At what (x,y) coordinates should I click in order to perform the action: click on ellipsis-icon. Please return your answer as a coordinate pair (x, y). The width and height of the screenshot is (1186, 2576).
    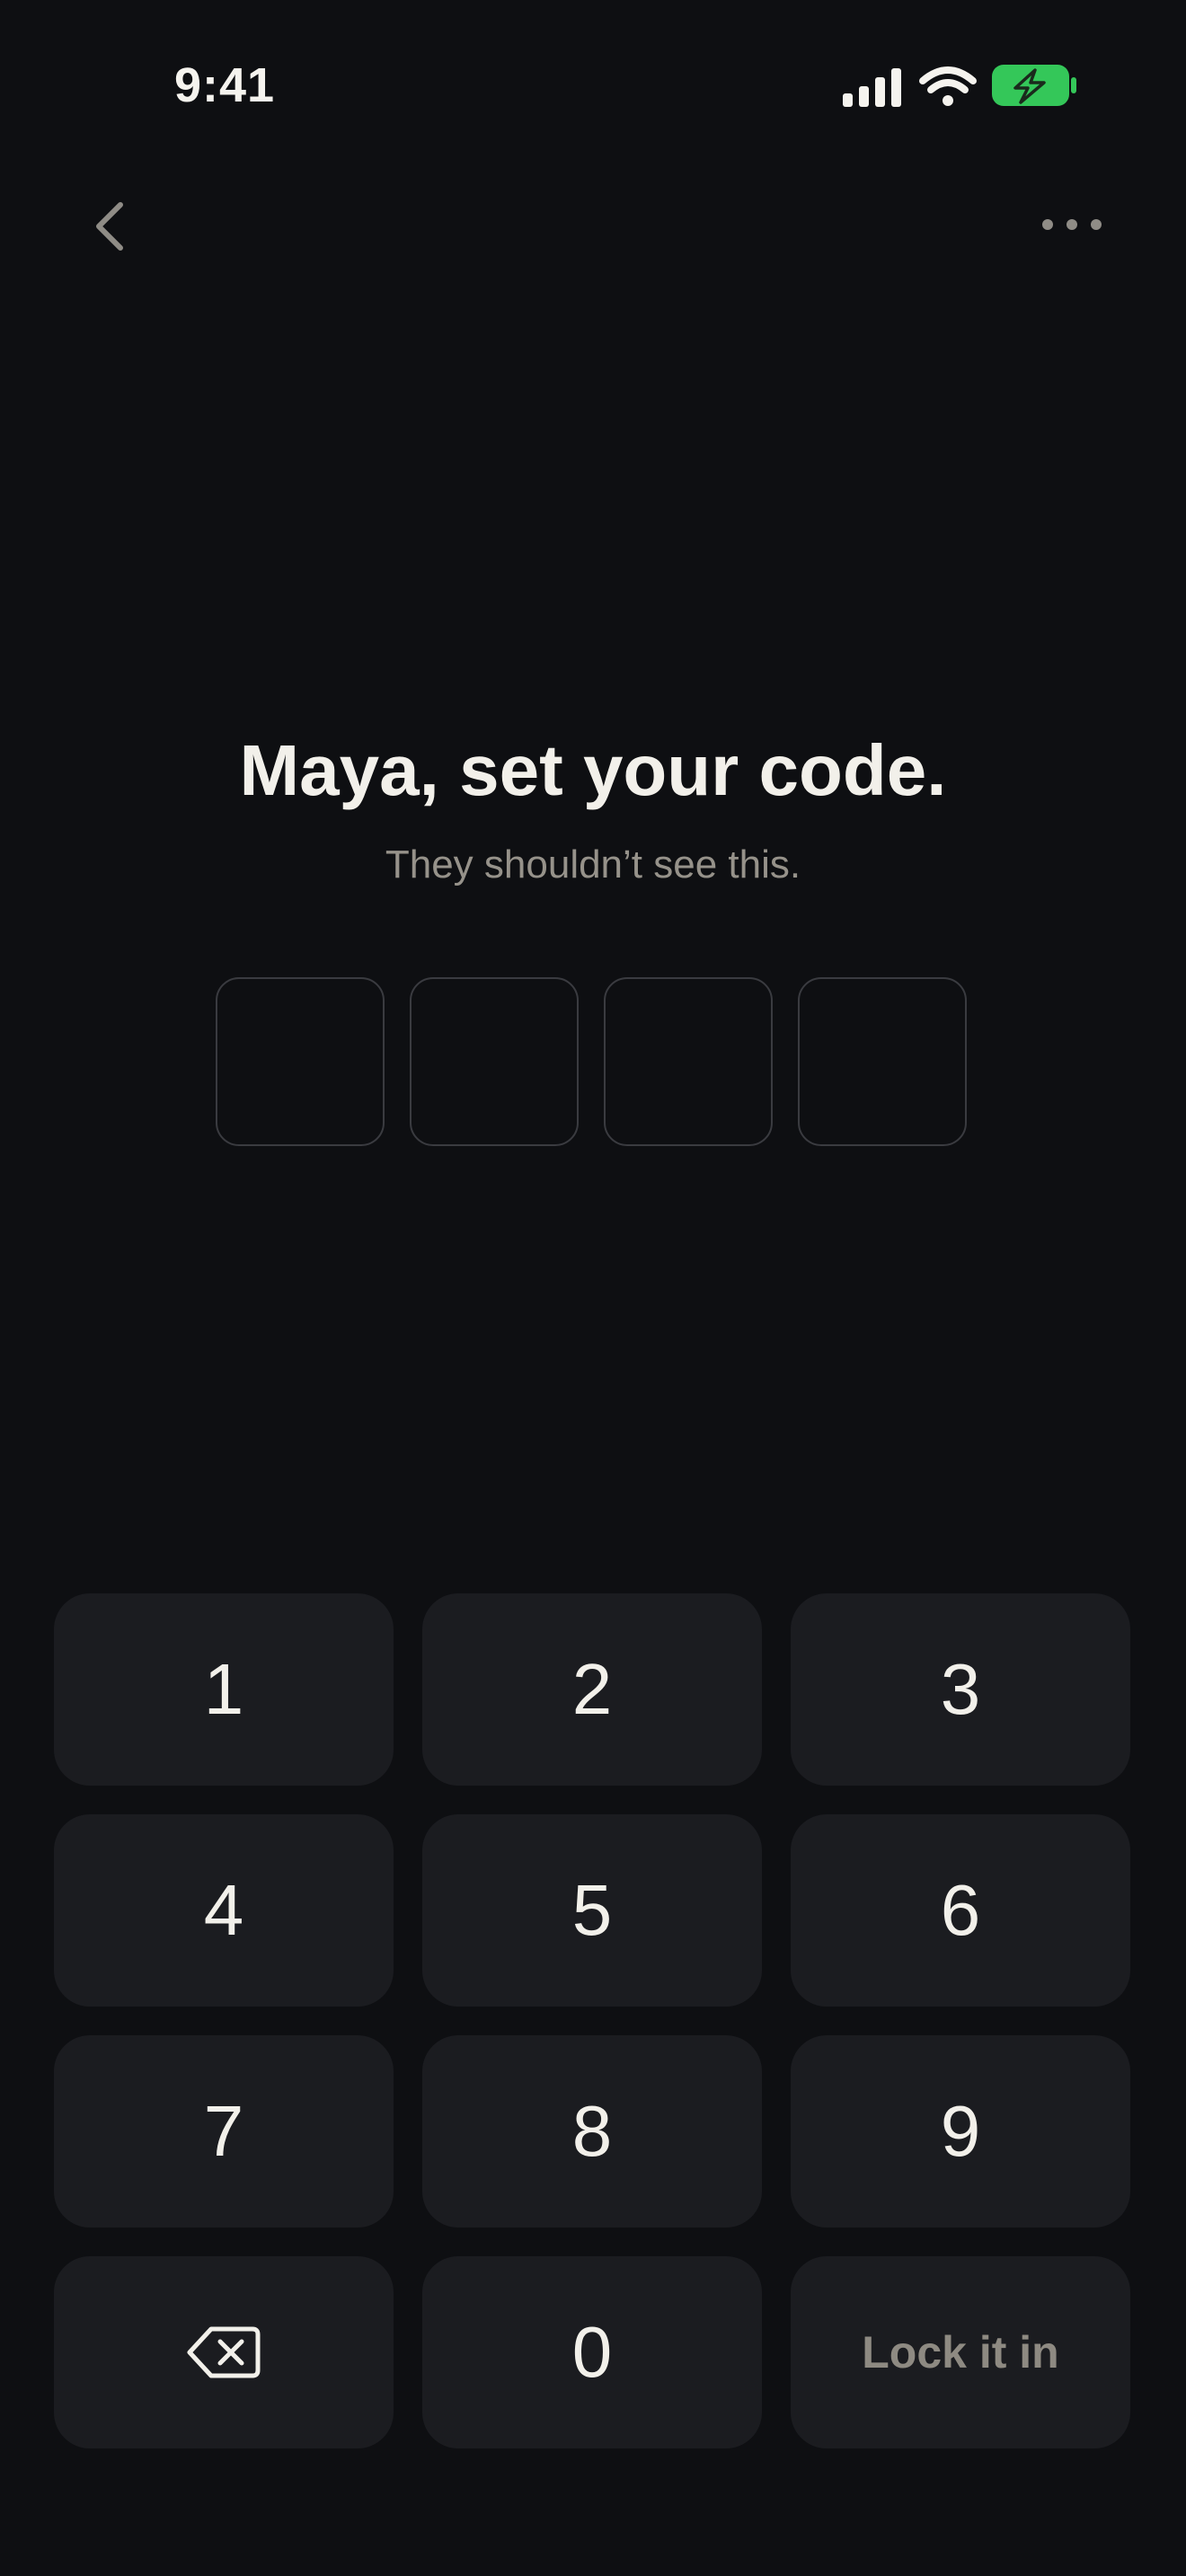
    Looking at the image, I should click on (1072, 224).